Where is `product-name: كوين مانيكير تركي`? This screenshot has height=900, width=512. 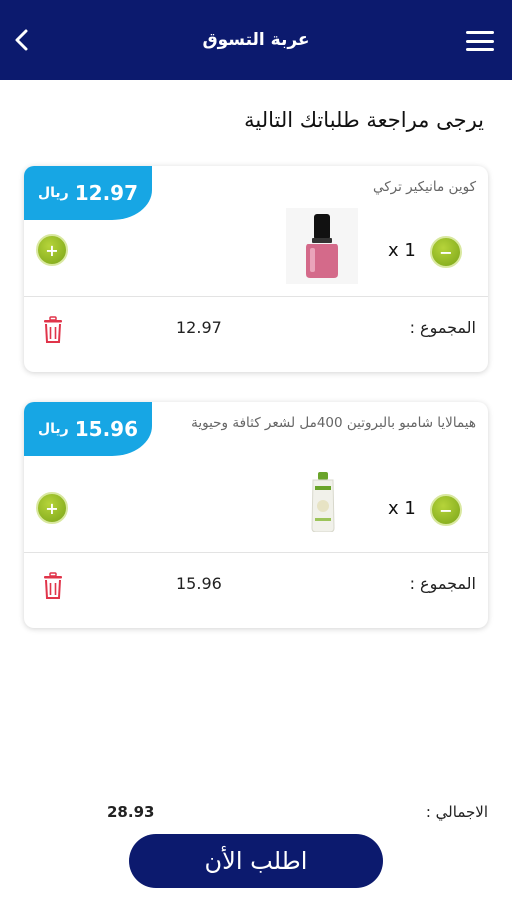
product-name: كوين مانيكير تركي is located at coordinates (424, 187).